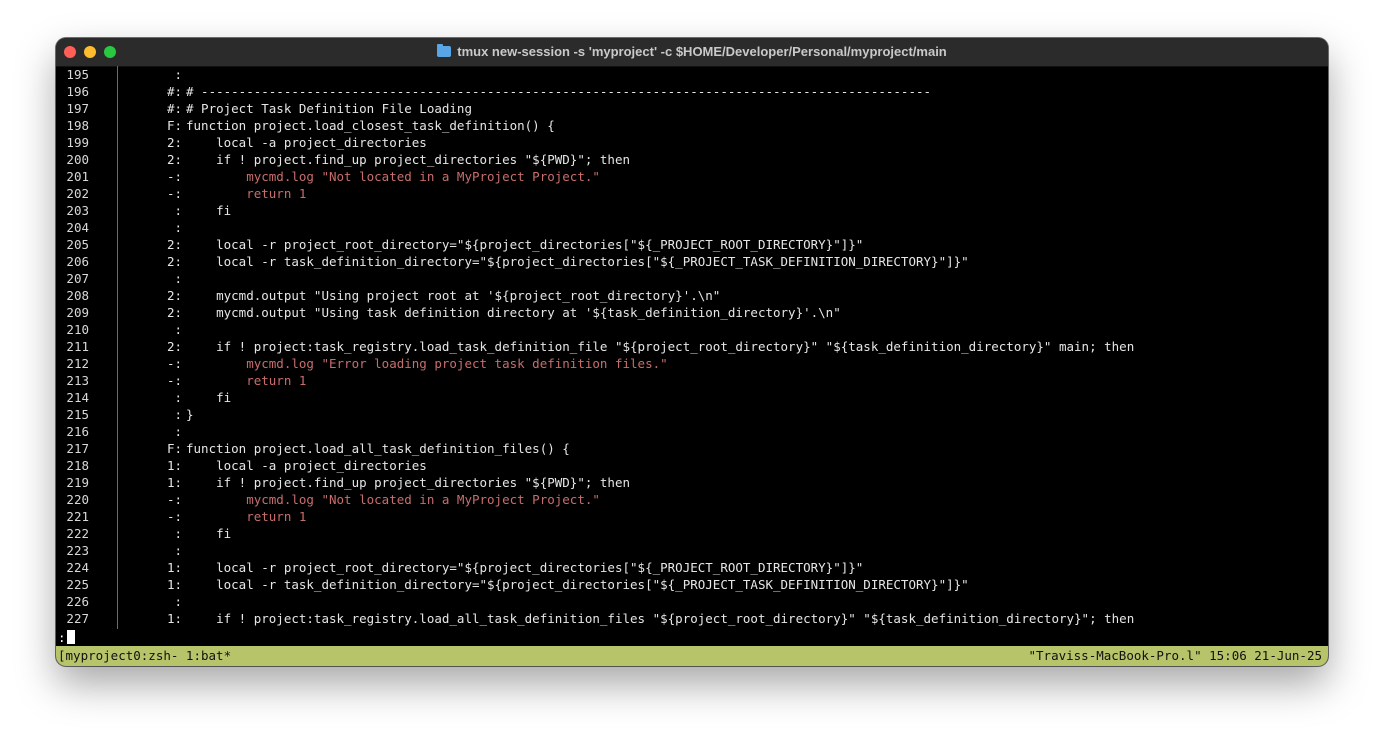 Image resolution: width=1384 pixels, height=740 pixels. What do you see at coordinates (692, 533) in the screenshot?
I see `code-line: 222: fi` at bounding box center [692, 533].